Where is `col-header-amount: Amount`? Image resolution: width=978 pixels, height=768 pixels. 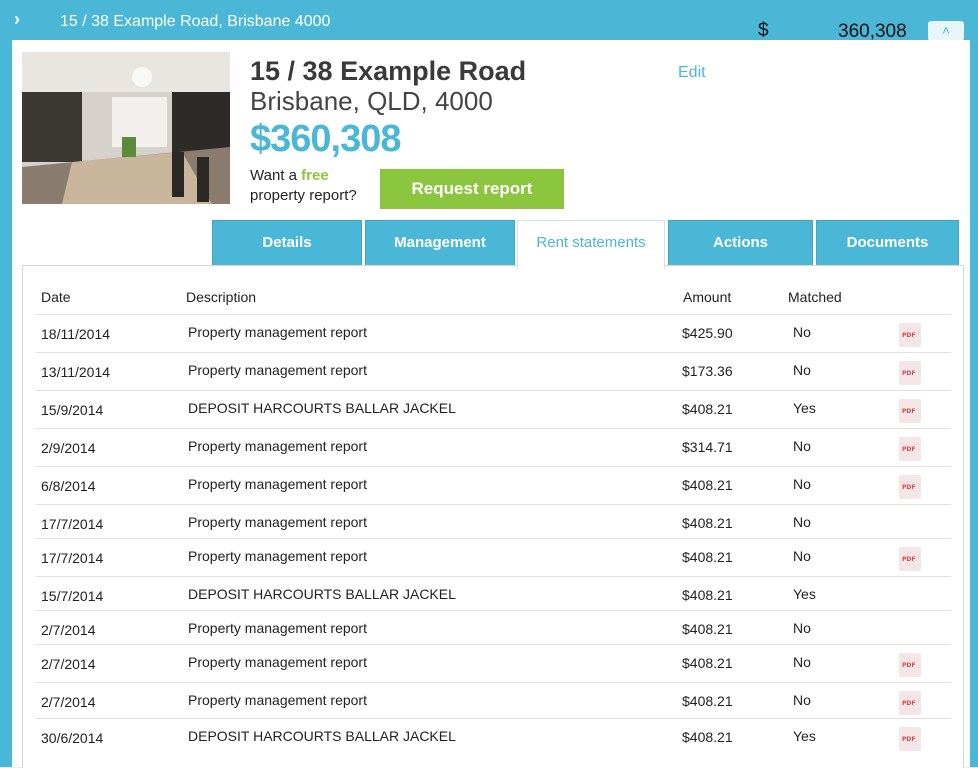
col-header-amount: Amount is located at coordinates (707, 297).